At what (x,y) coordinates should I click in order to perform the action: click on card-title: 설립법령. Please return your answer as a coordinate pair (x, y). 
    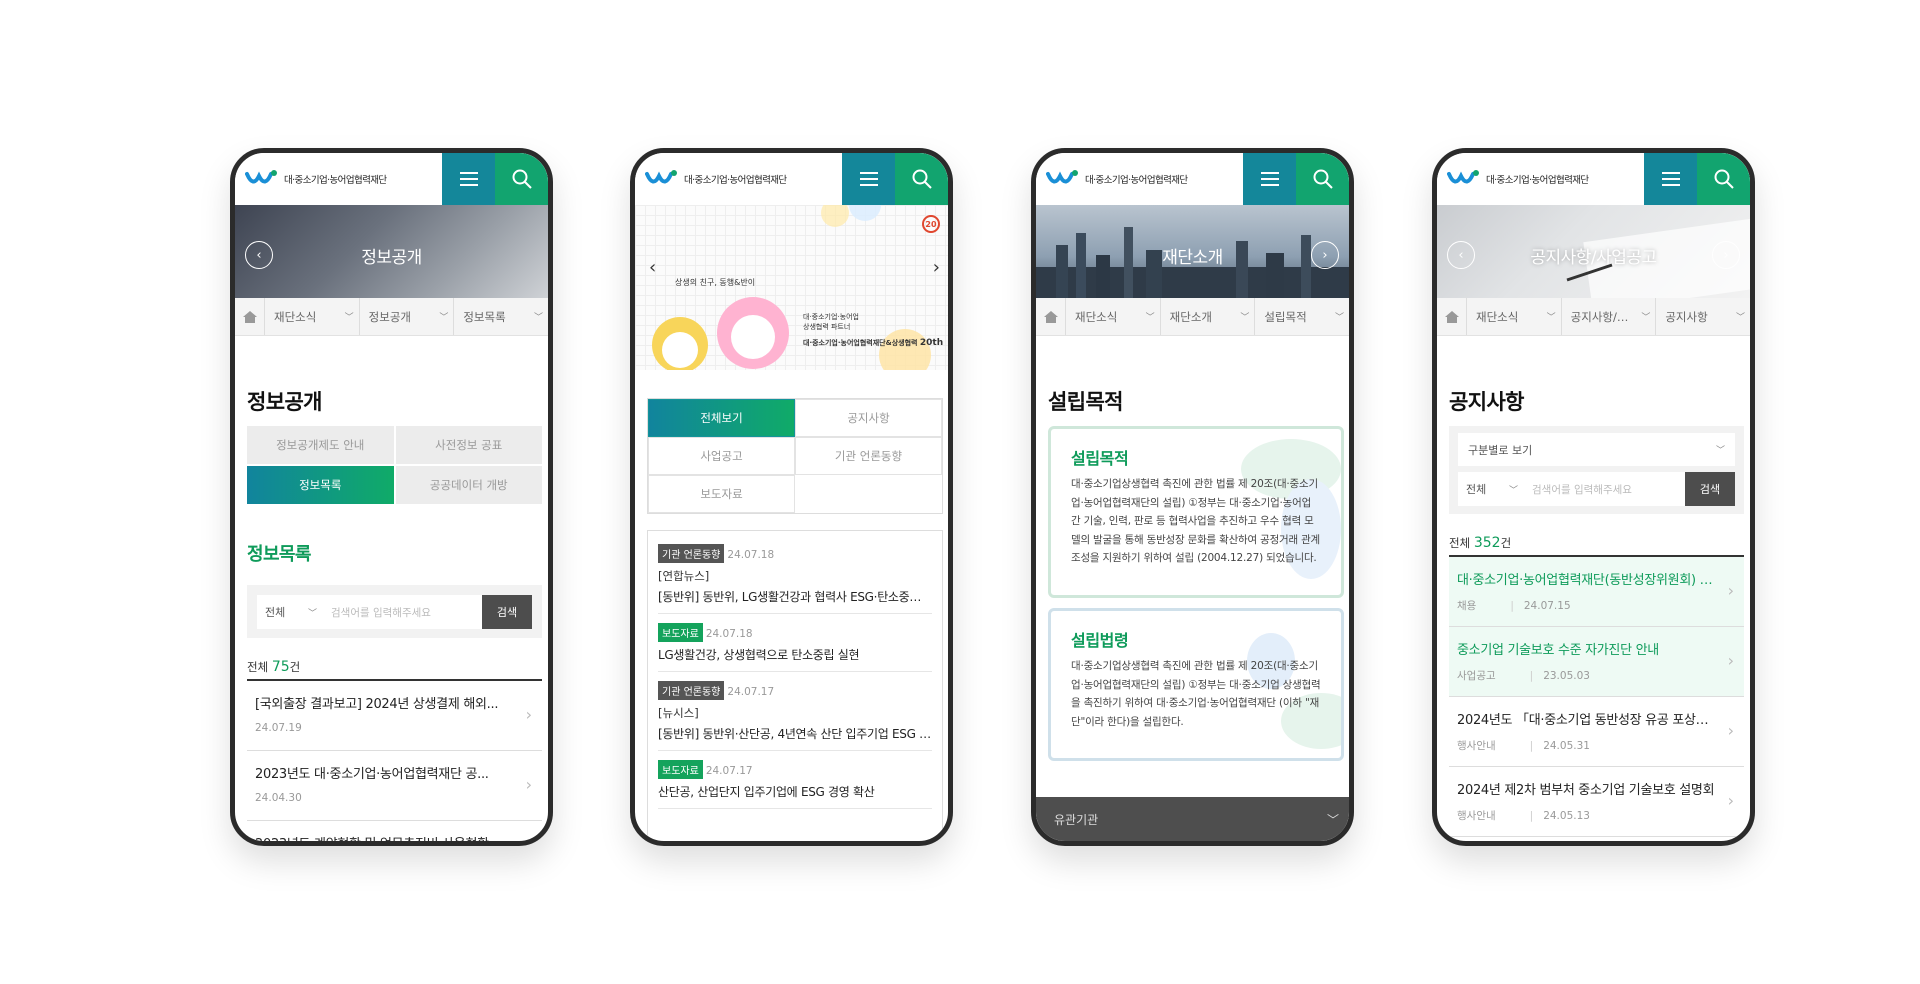
    Looking at the image, I should click on (1100, 640).